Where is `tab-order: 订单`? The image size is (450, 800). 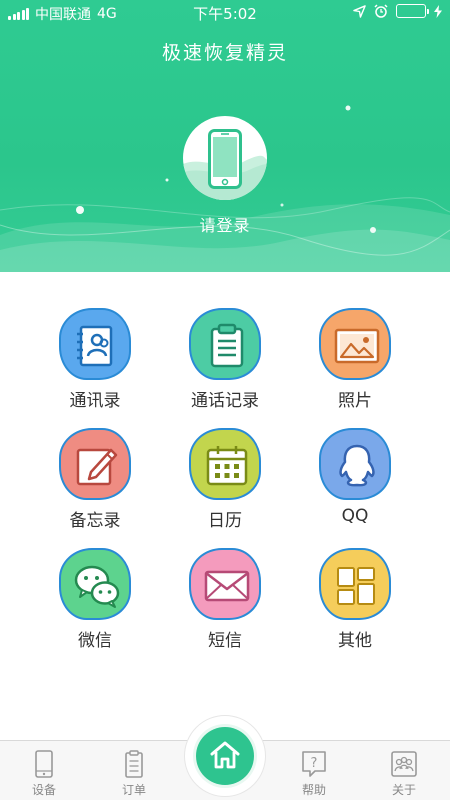 tab-order: 订单 is located at coordinates (134, 773).